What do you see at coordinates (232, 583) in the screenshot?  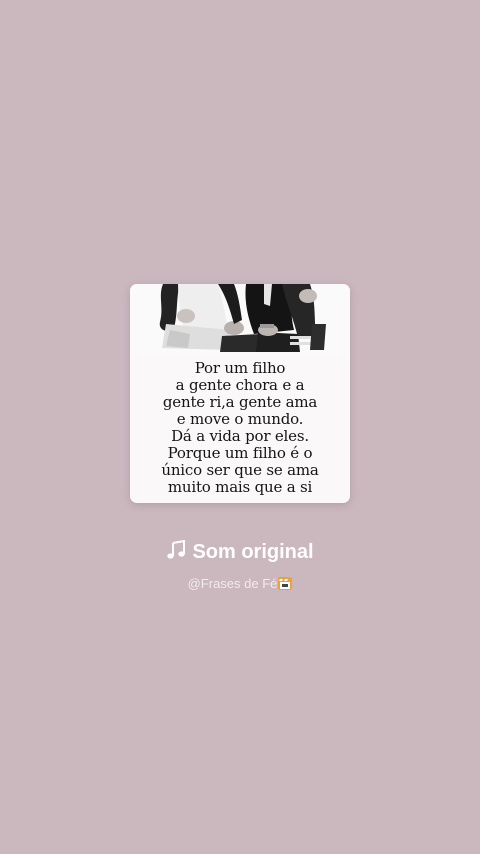 I see `author-handle: @Frases de Fé` at bounding box center [232, 583].